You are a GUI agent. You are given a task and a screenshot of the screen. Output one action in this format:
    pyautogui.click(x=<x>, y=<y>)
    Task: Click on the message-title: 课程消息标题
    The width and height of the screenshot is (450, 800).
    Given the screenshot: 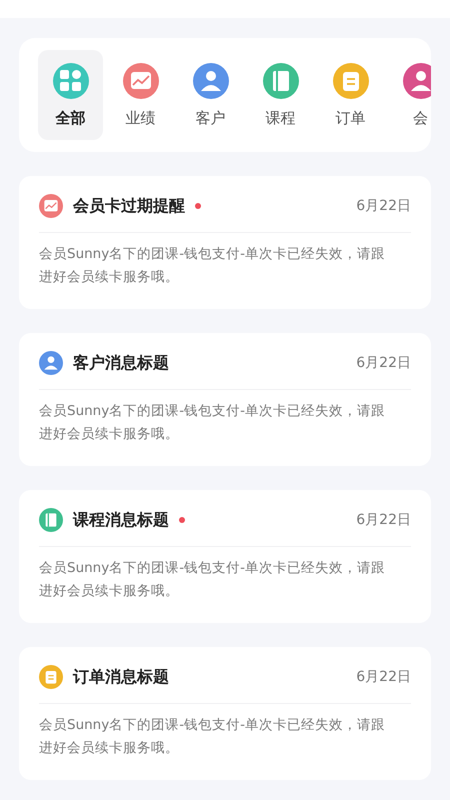 What is the action you would take?
    pyautogui.click(x=121, y=520)
    